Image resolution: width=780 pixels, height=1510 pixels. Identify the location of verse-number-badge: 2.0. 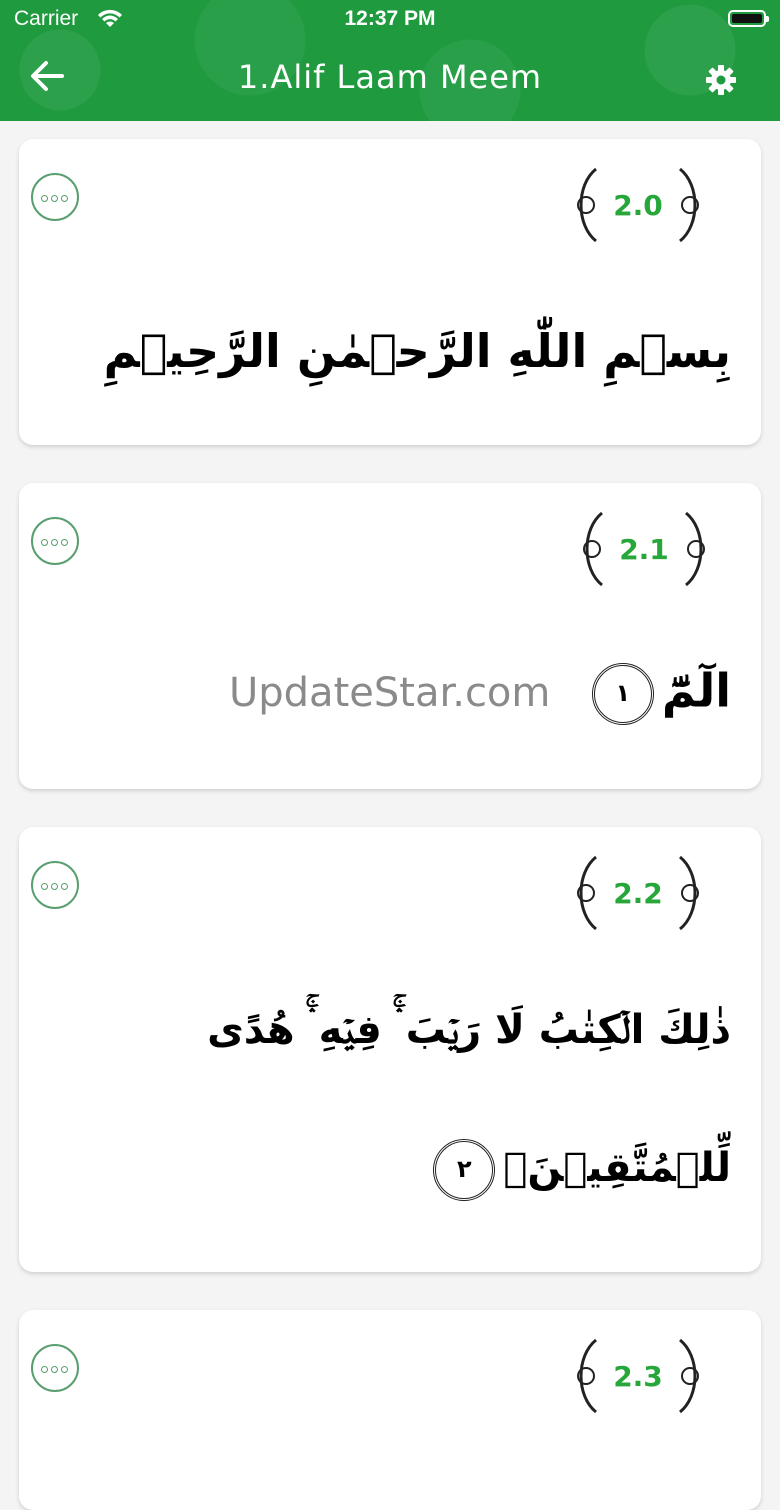
(638, 205).